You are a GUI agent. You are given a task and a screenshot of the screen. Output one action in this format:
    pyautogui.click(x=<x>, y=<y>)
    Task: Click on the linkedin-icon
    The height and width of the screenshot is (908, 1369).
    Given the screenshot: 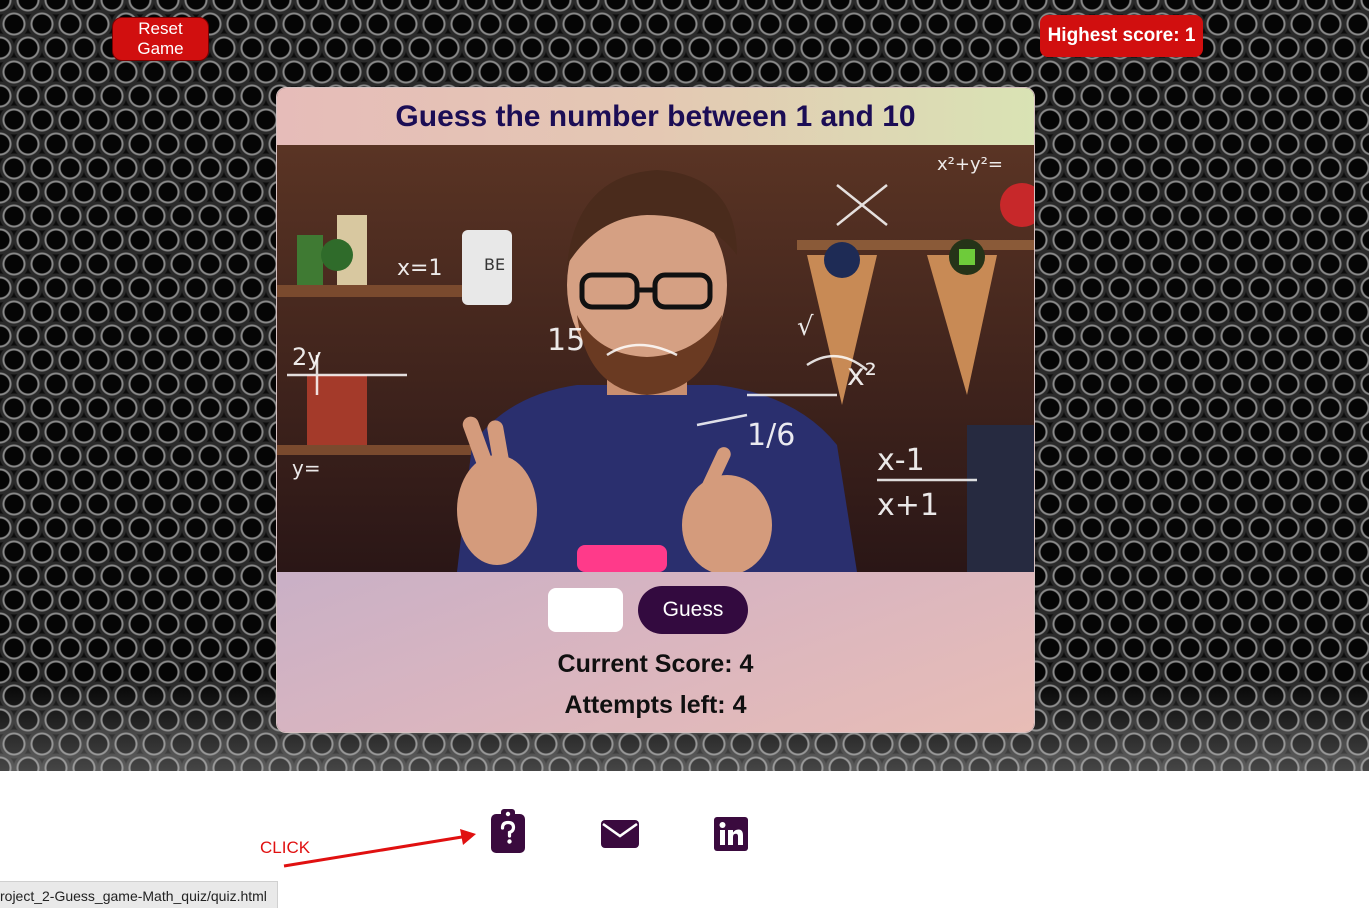 What is the action you would take?
    pyautogui.click(x=731, y=834)
    